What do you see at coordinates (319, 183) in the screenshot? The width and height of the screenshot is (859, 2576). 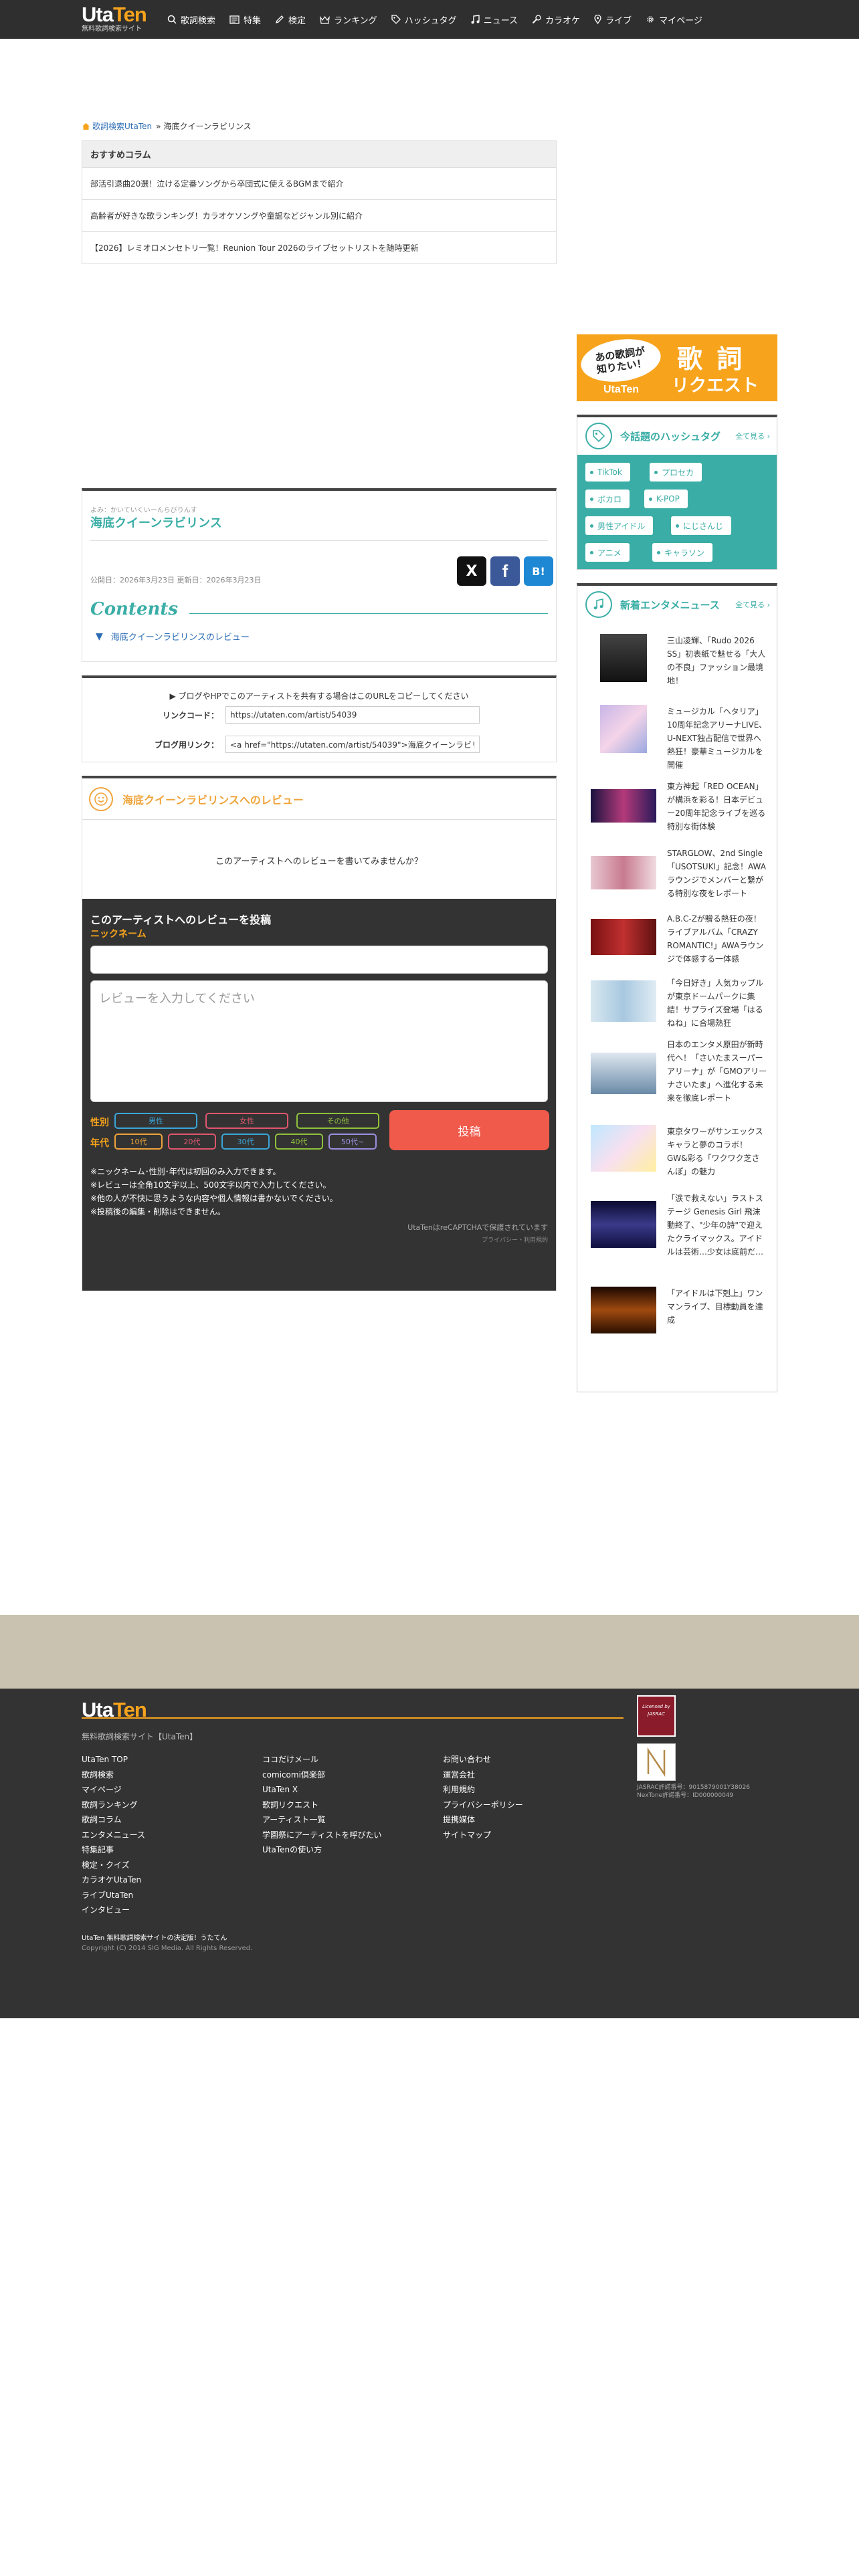 I see `recommended-item: 部活引退曲20選！泣ける定番ソングから卒団式に使えるBGMまで紹介` at bounding box center [319, 183].